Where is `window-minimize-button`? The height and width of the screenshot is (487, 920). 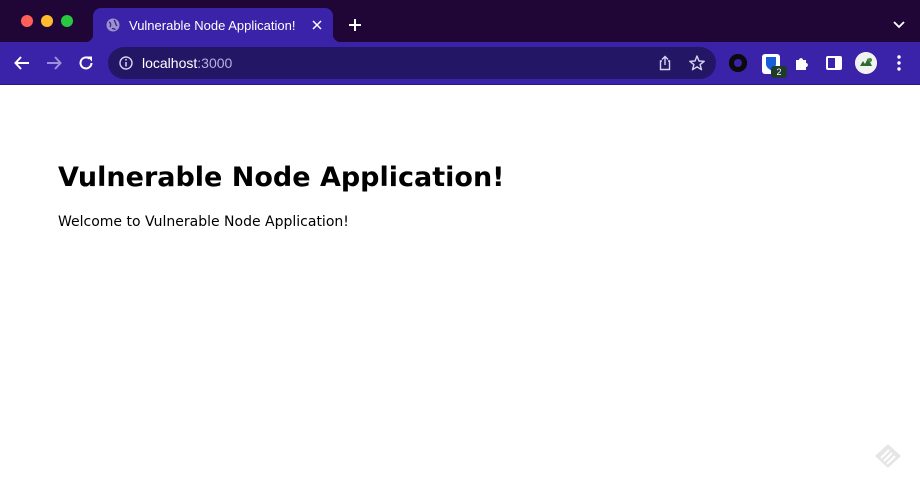
window-minimize-button is located at coordinates (47, 21).